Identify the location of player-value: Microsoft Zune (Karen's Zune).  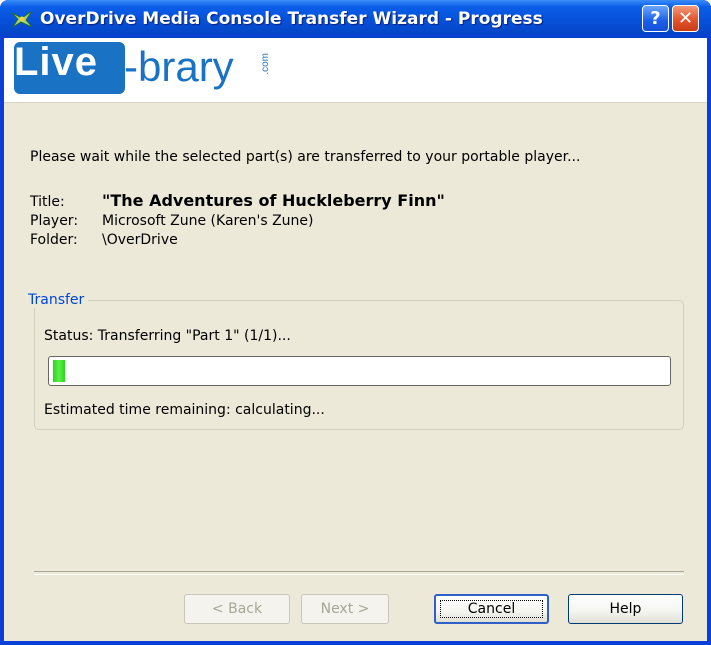
(208, 221).